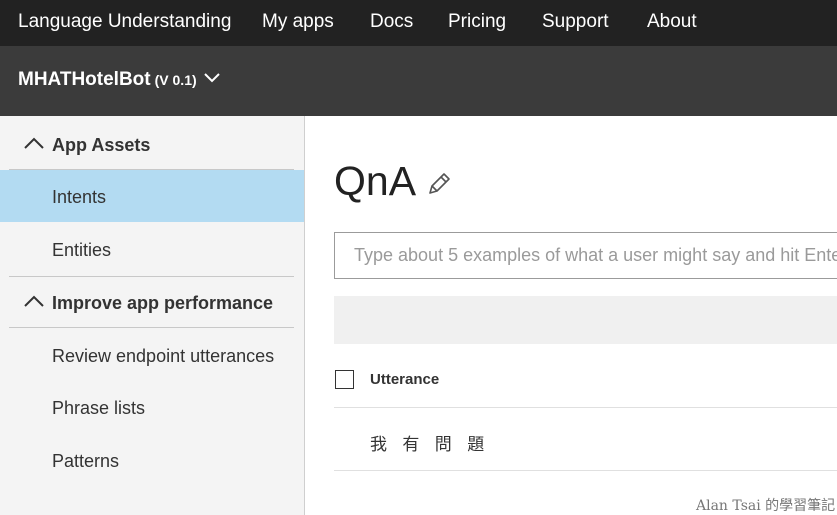 Image resolution: width=837 pixels, height=515 pixels. What do you see at coordinates (163, 356) in the screenshot?
I see `sidebar-item-label: Review endpoint utterances` at bounding box center [163, 356].